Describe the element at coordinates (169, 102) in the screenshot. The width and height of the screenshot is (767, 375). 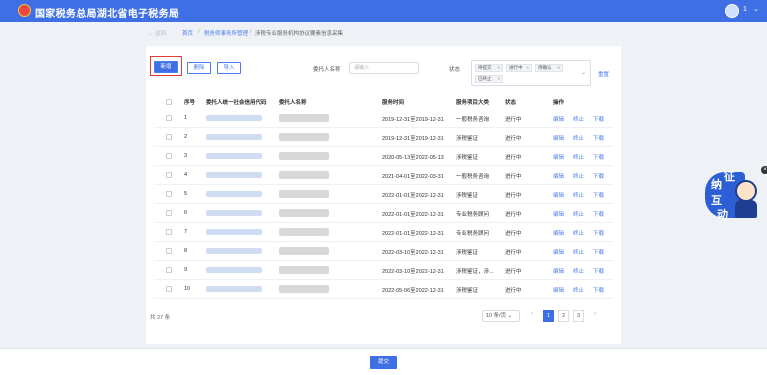
I see `select-all-checkbox` at that location.